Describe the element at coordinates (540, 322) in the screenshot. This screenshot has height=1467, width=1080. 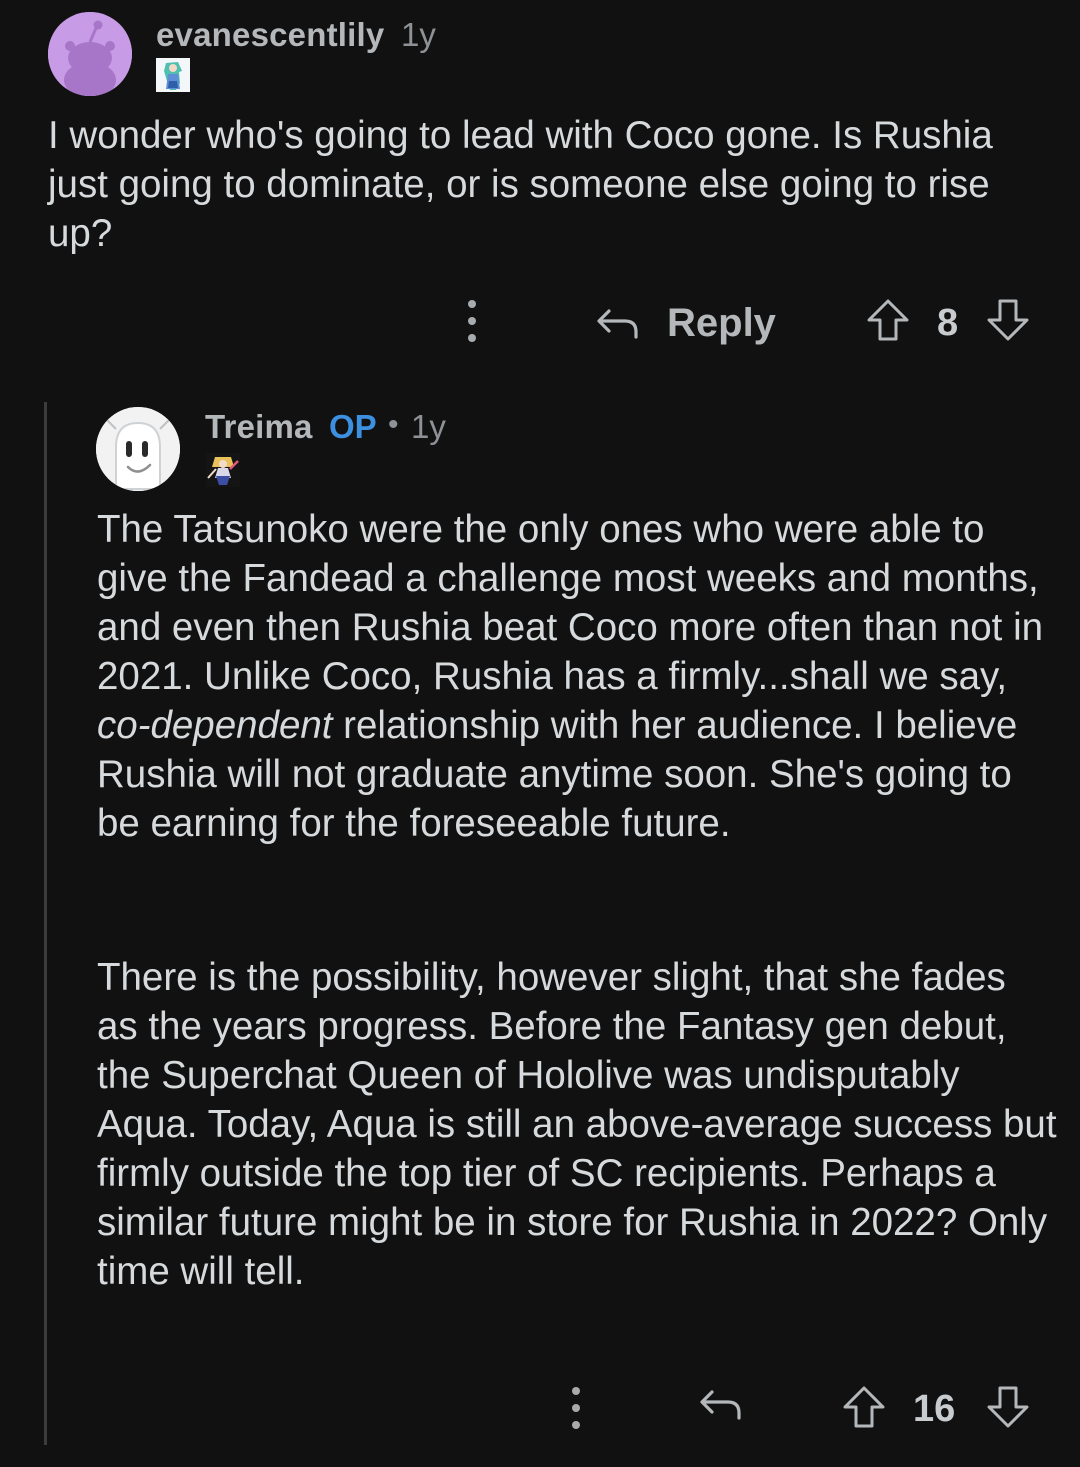
I see `comment-actions: Reply 8` at that location.